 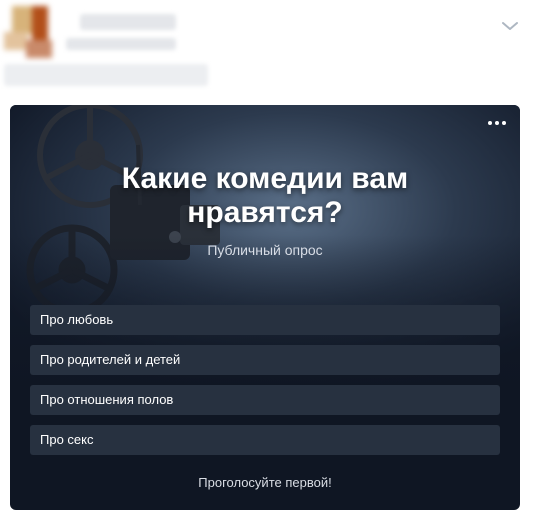 I want to click on avatar, so click(x=32, y=31).